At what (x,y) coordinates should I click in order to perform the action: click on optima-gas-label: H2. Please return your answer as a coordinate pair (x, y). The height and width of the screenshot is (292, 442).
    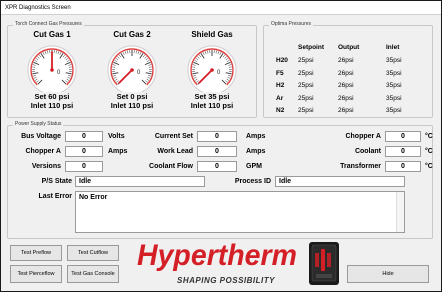
    Looking at the image, I should click on (280, 85).